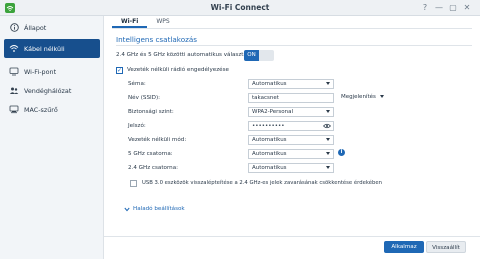 The image size is (480, 259). I want to click on enable-wireless-checkbox: ✓, so click(119, 70).